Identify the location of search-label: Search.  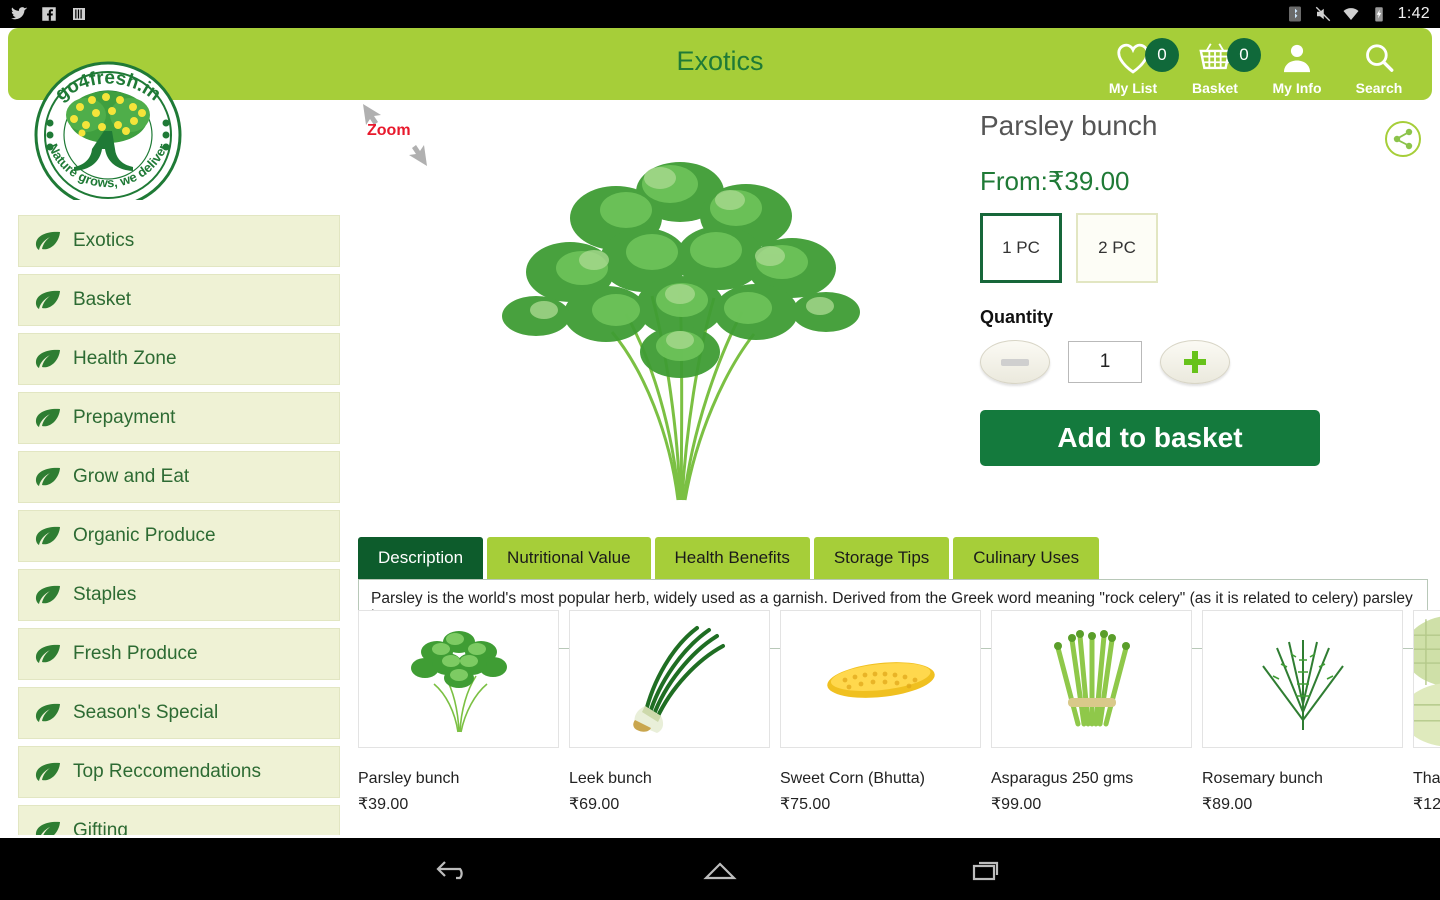
(1379, 88).